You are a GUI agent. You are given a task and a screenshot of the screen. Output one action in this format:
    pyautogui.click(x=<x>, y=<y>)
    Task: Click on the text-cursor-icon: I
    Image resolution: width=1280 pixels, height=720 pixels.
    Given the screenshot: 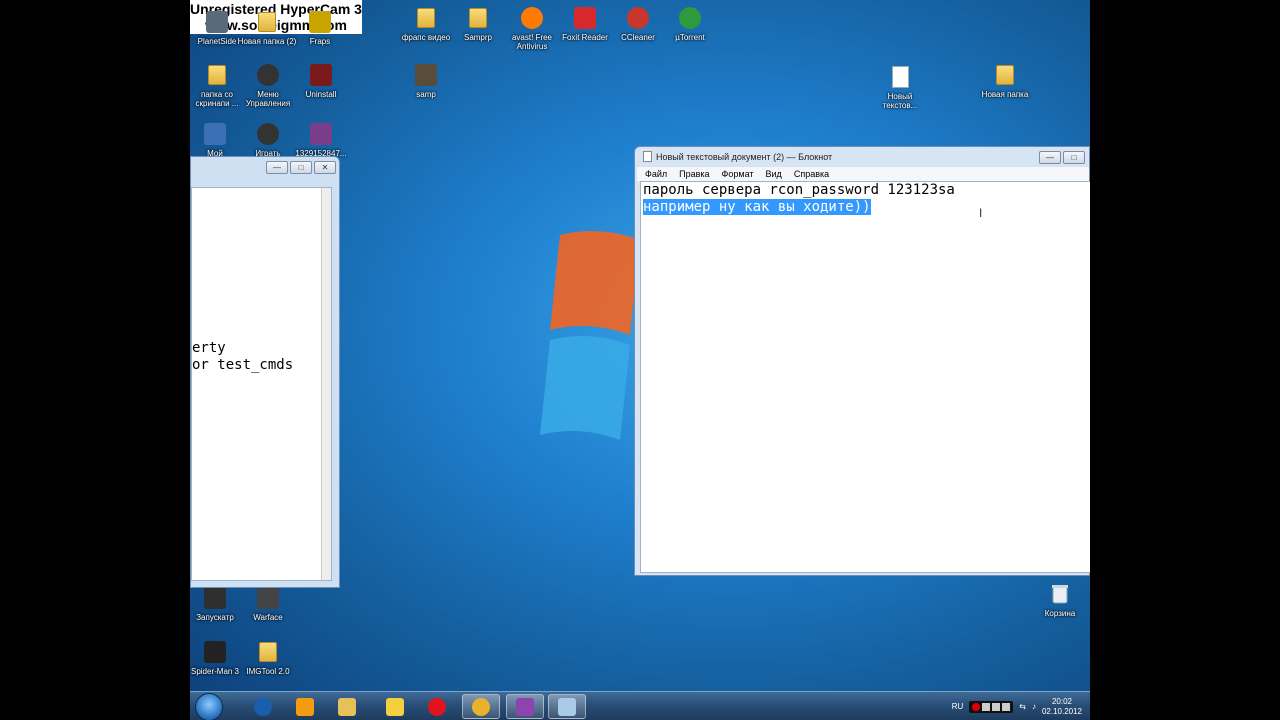 What is the action you would take?
    pyautogui.click(x=981, y=213)
    